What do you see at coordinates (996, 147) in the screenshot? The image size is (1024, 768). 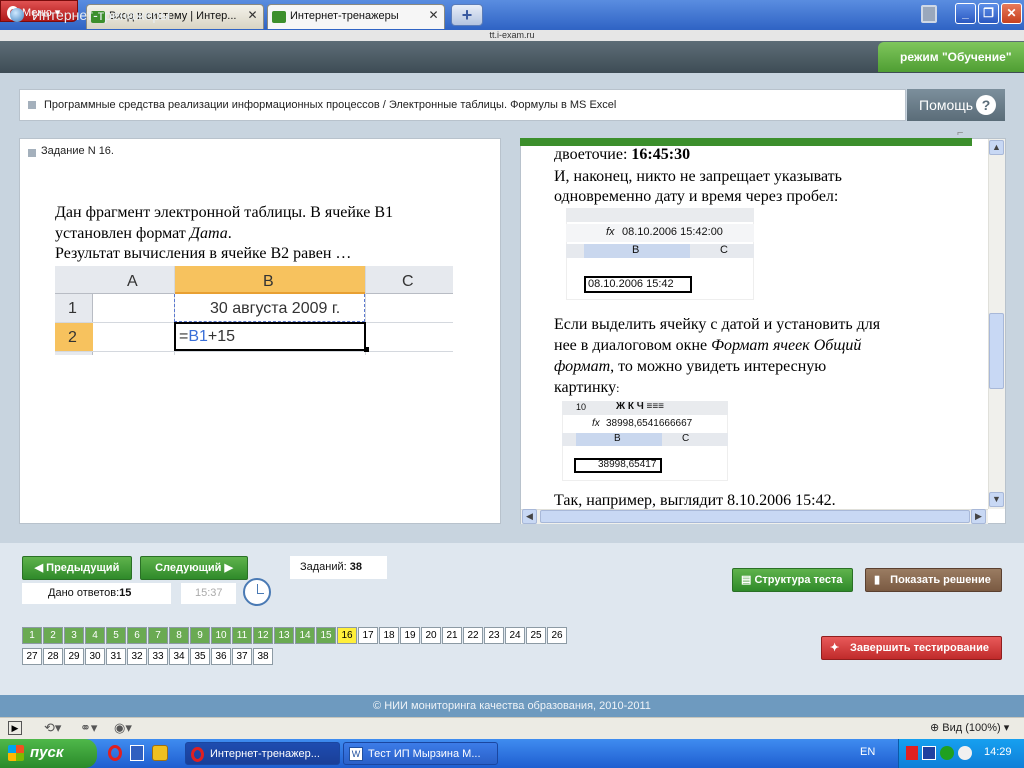 I see `scroll-up-arrow-icon: ▲` at bounding box center [996, 147].